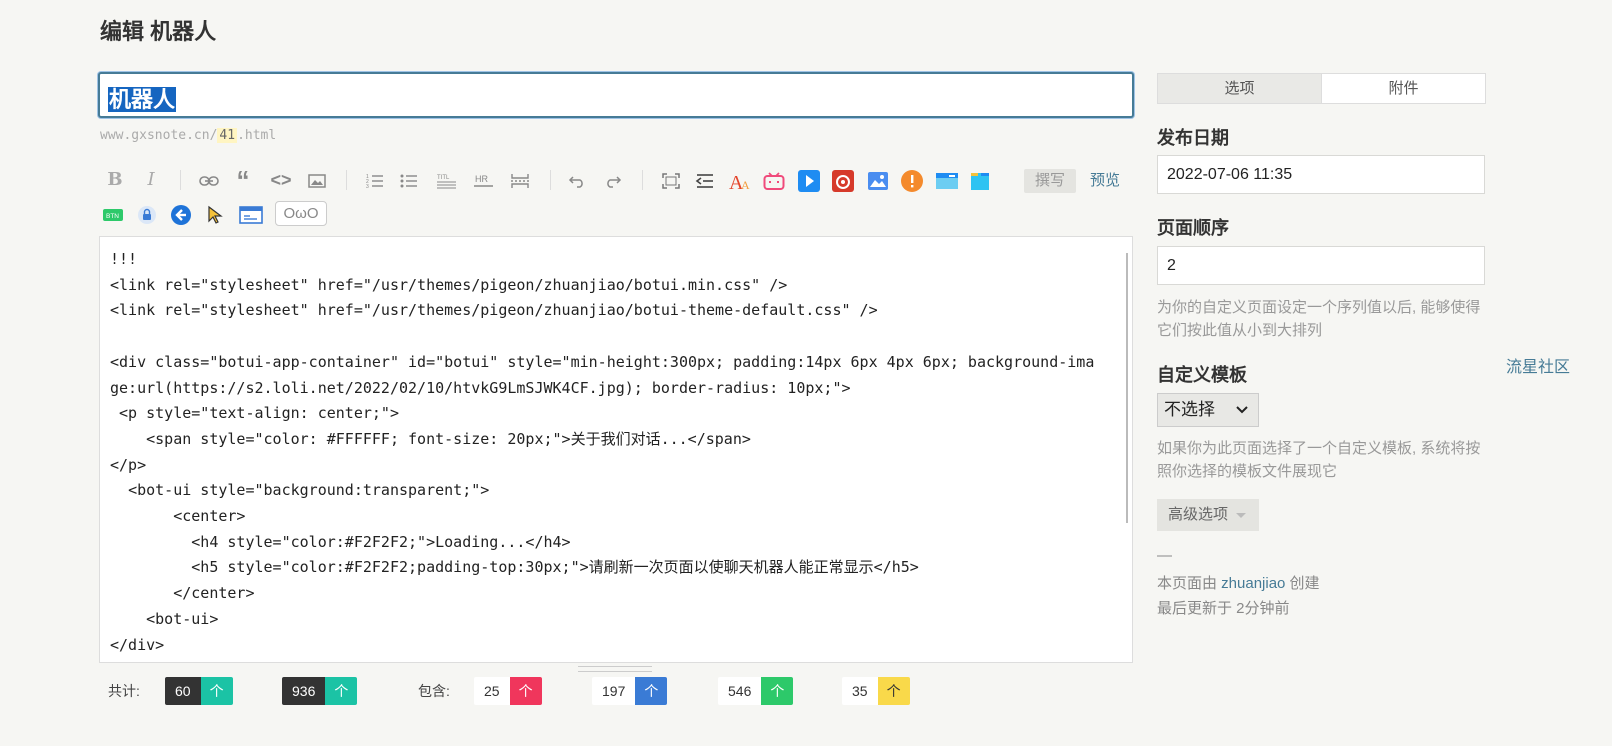 The width and height of the screenshot is (1612, 746). I want to click on bilibili-button, so click(774, 180).